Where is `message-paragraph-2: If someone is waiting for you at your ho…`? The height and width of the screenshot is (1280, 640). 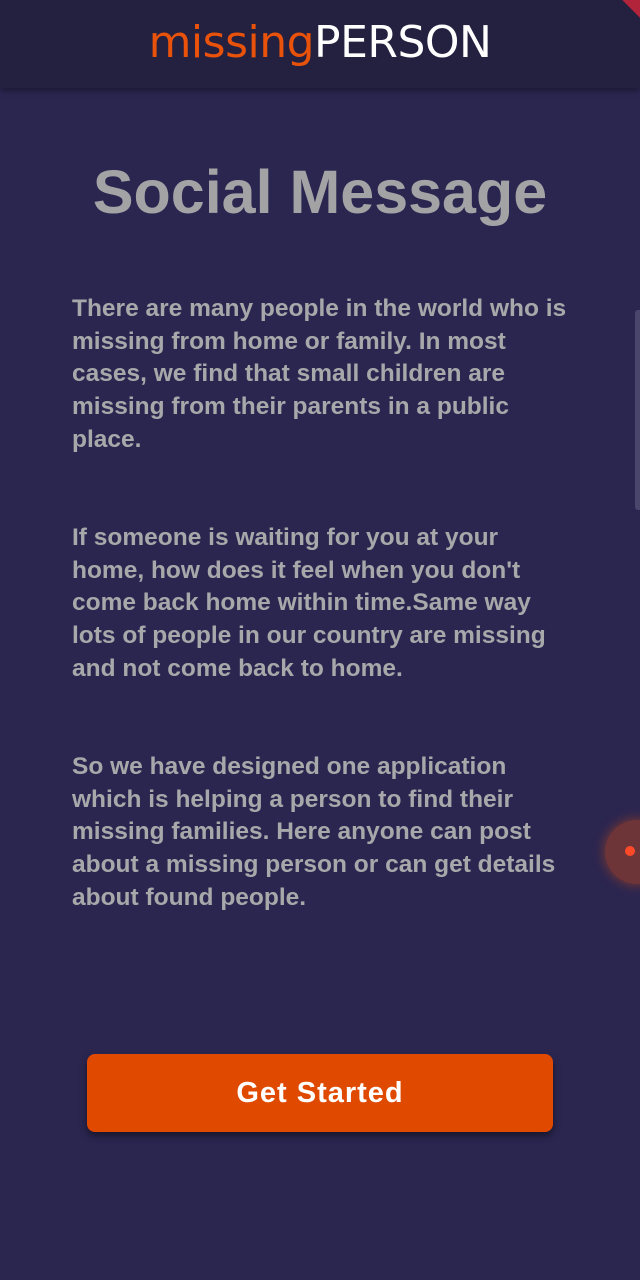
message-paragraph-2: If someone is waiting for you at your ho… is located at coordinates (309, 603).